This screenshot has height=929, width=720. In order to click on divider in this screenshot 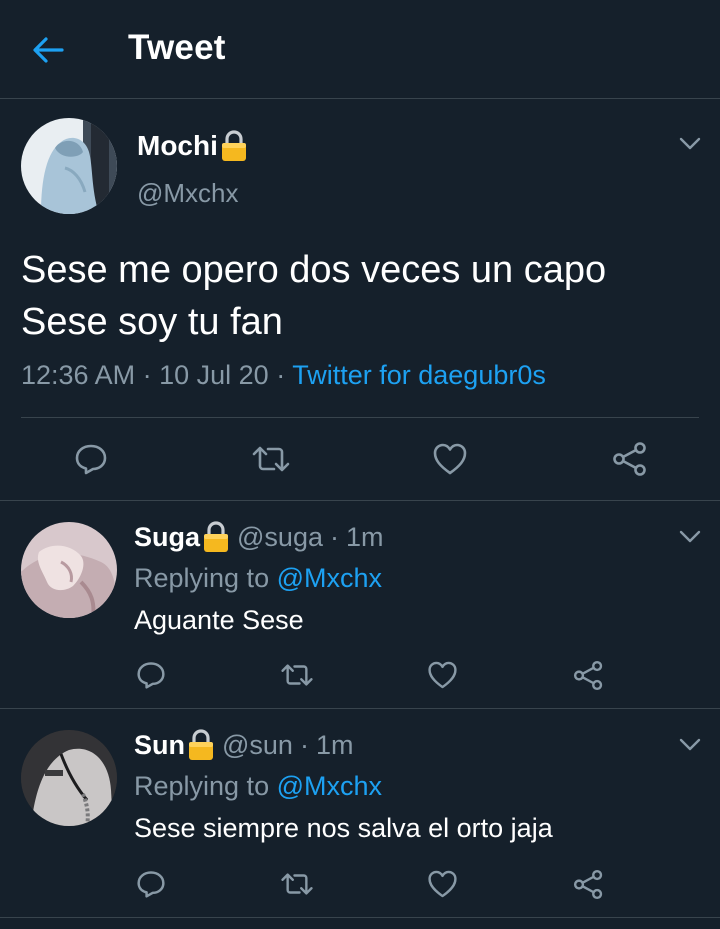, I will do `click(360, 417)`.